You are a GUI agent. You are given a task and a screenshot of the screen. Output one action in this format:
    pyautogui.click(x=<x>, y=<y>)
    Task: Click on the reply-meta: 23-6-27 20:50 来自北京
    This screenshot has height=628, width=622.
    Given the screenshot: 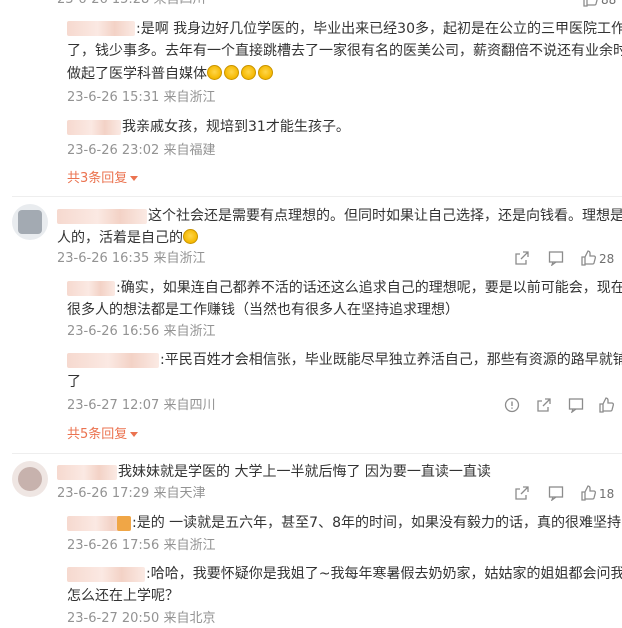 What is the action you would take?
    pyautogui.click(x=141, y=618)
    